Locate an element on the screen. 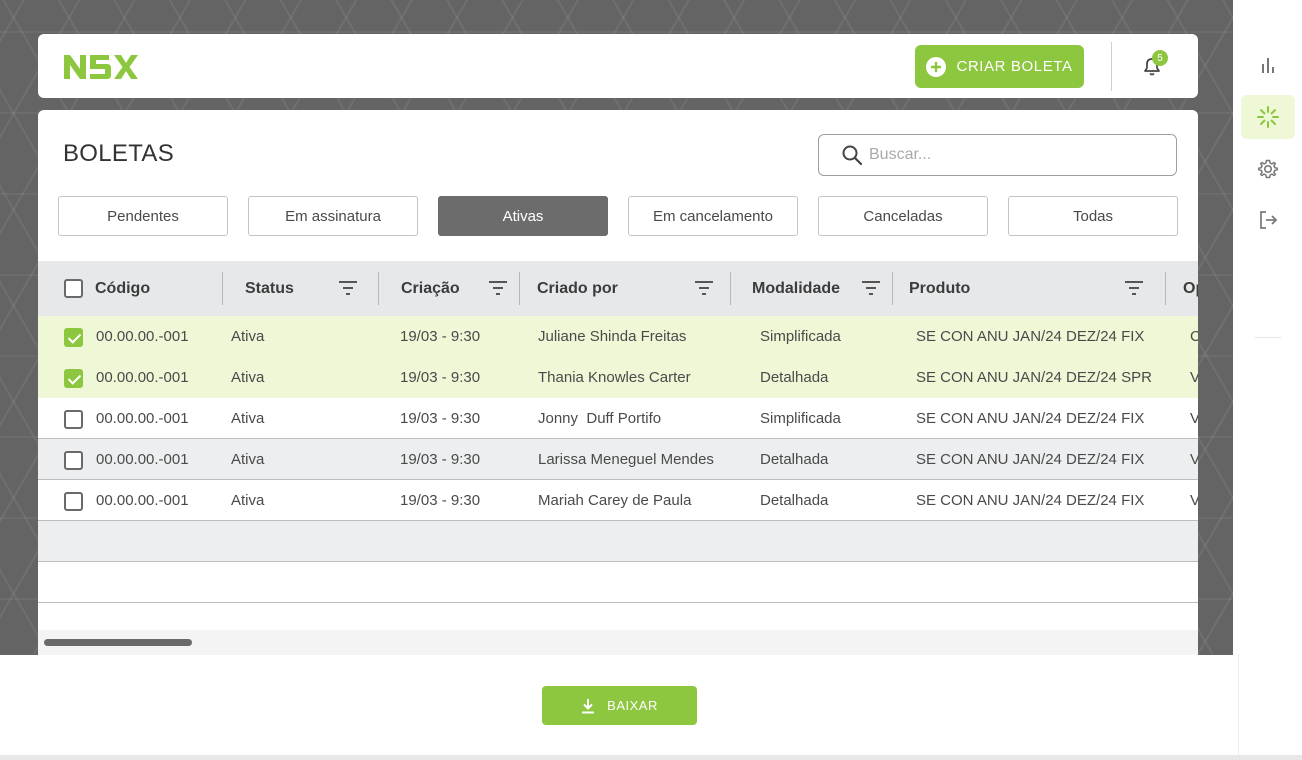 This screenshot has height=760, width=1302. search-box is located at coordinates (997, 155).